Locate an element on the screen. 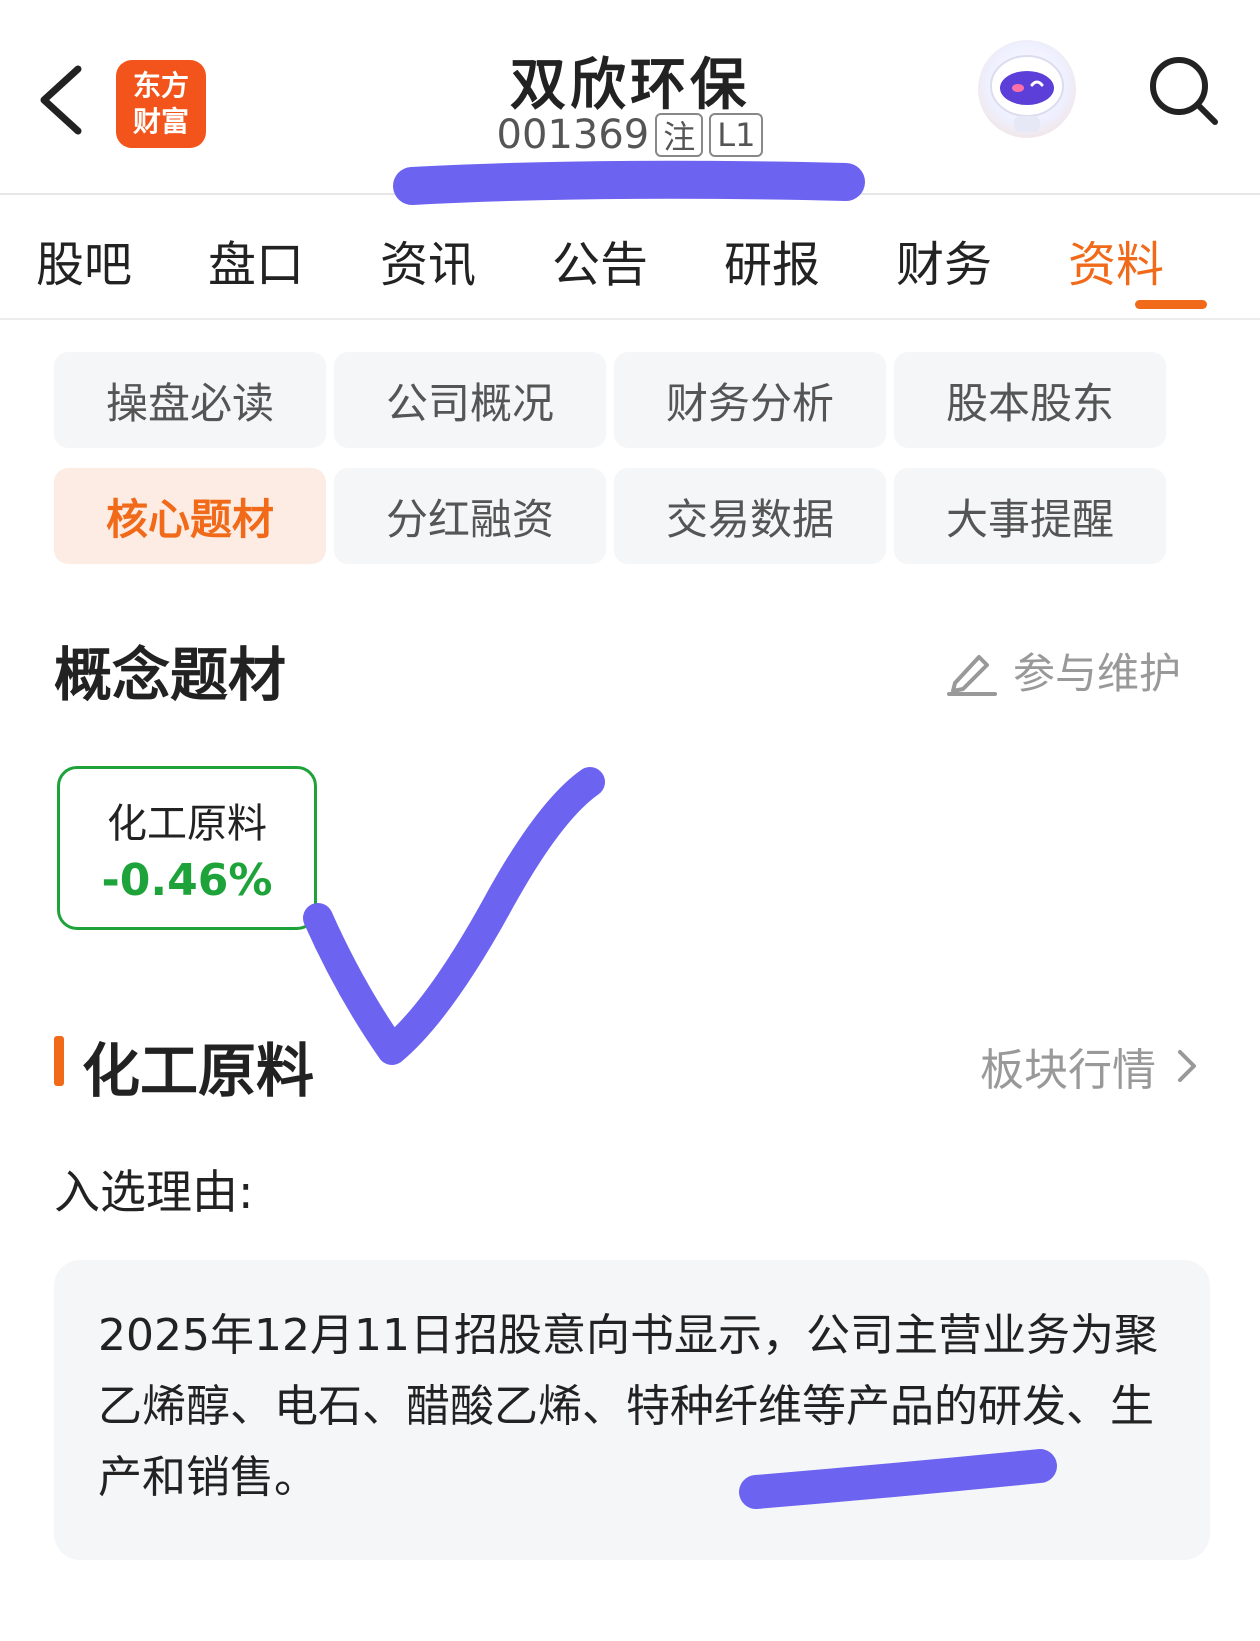  concept-card-name: 化工原料 is located at coordinates (187, 823).